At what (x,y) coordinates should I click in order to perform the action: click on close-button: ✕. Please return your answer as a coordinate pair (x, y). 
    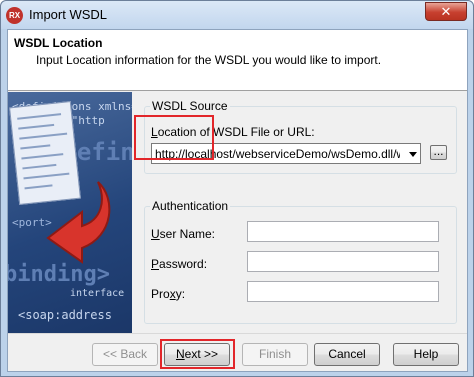
    Looking at the image, I should click on (446, 11).